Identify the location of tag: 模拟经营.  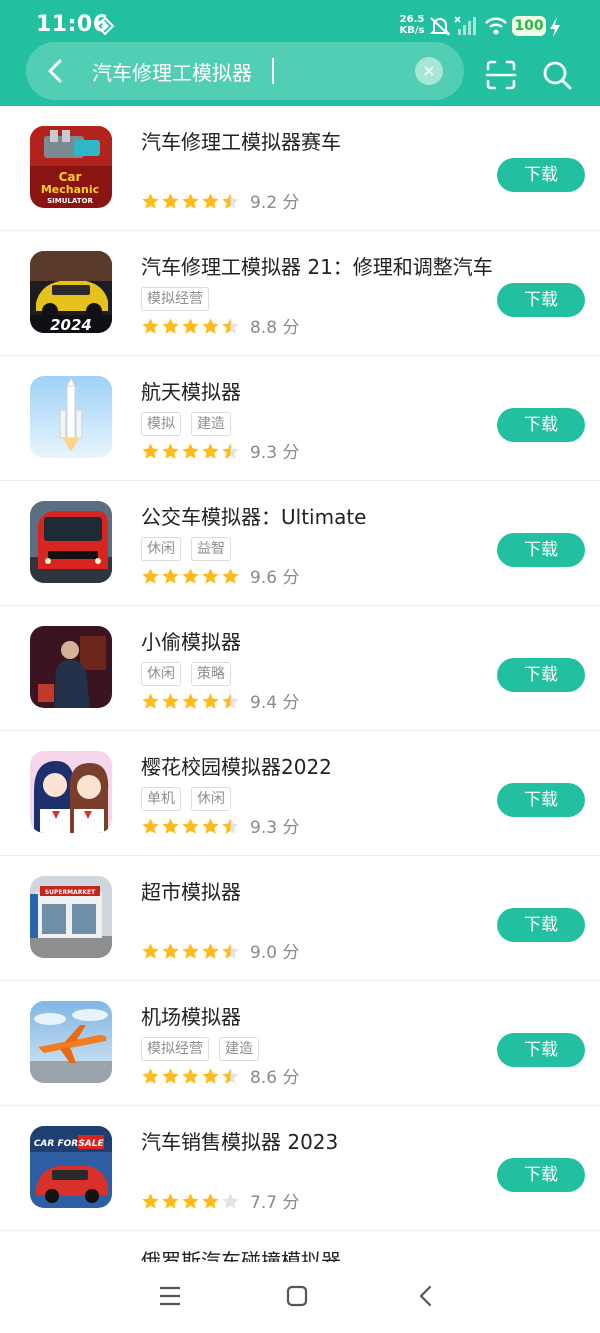
(175, 299).